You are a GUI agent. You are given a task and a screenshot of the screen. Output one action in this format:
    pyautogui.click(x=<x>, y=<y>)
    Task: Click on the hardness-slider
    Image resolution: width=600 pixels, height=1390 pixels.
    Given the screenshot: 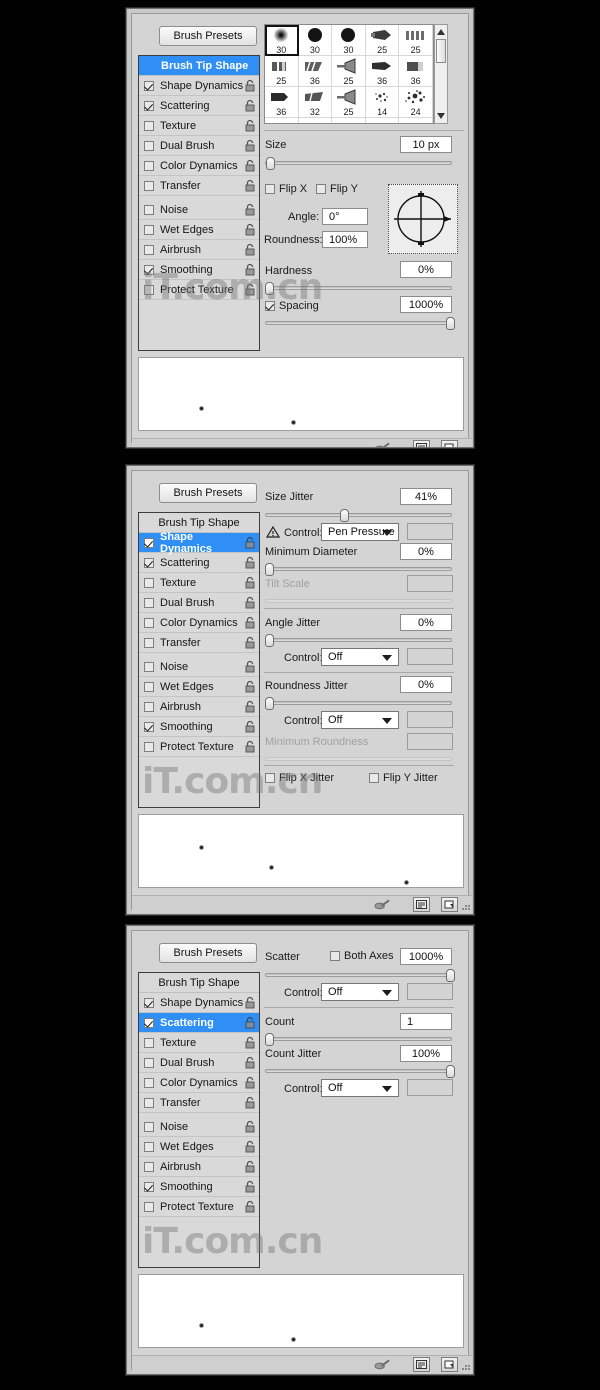 What is the action you would take?
    pyautogui.click(x=358, y=288)
    